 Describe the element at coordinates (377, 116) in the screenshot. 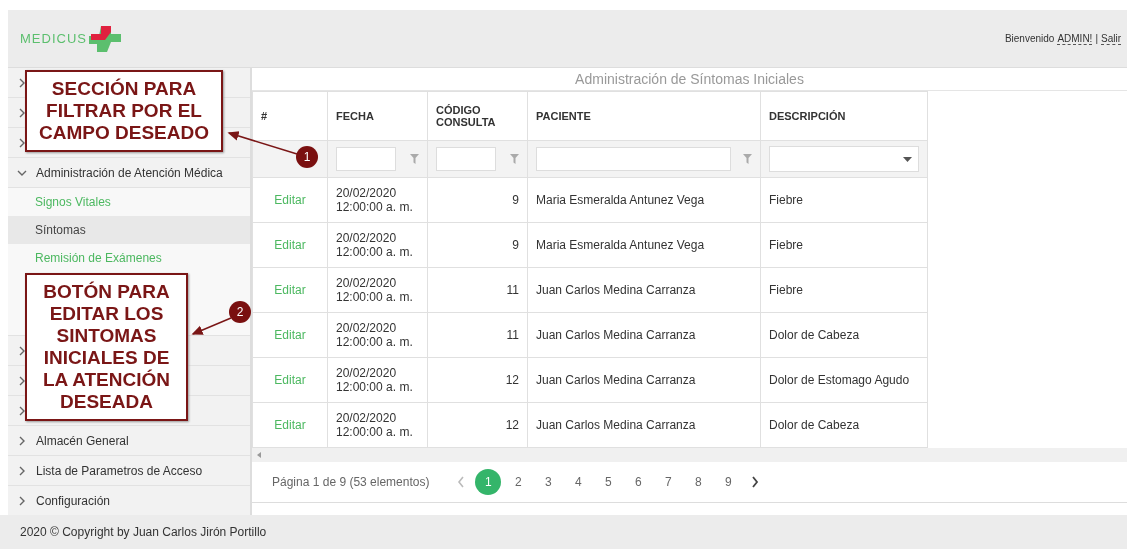

I see `column-header: FECHA` at that location.